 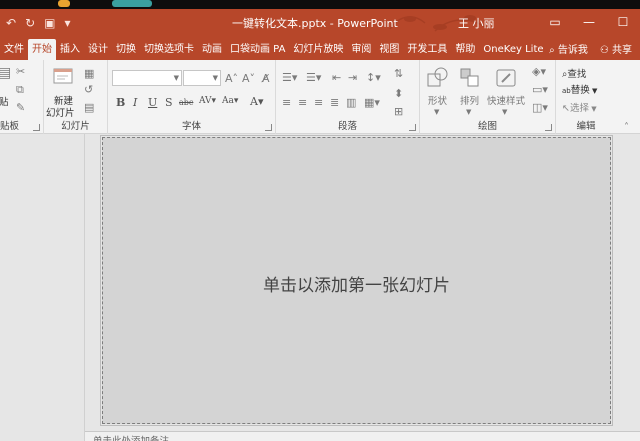 What do you see at coordinates (135, 102) in the screenshot?
I see `italic-icon: I` at bounding box center [135, 102].